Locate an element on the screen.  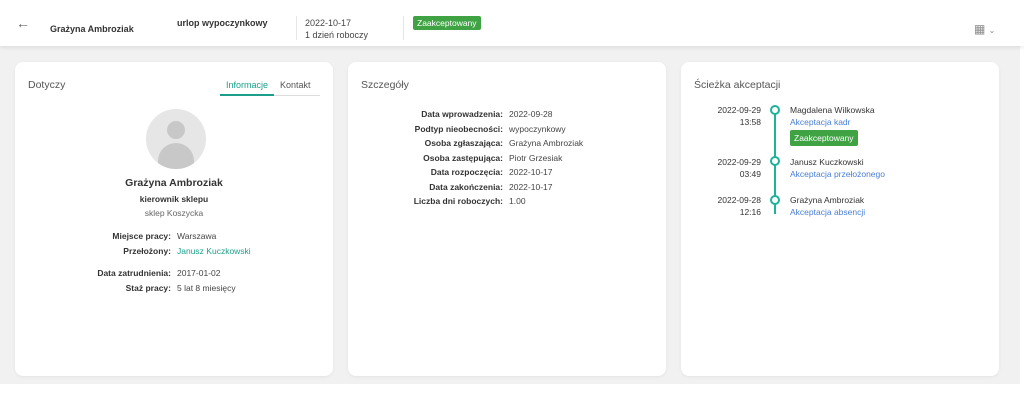
person-position: kierownik sklepu is located at coordinates (174, 199).